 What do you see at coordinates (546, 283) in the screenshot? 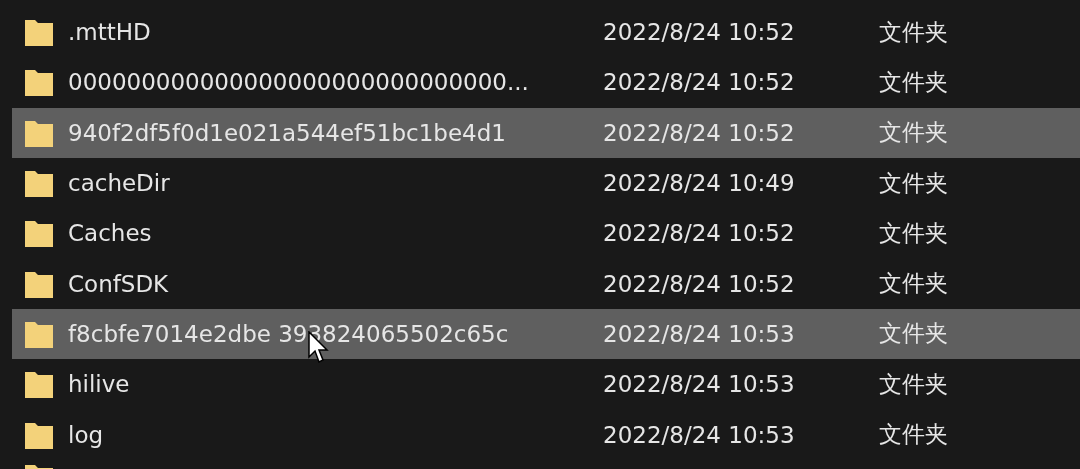
I see `file-row: ConfSDK 2022/8/24 10:52 文件夹` at bounding box center [546, 283].